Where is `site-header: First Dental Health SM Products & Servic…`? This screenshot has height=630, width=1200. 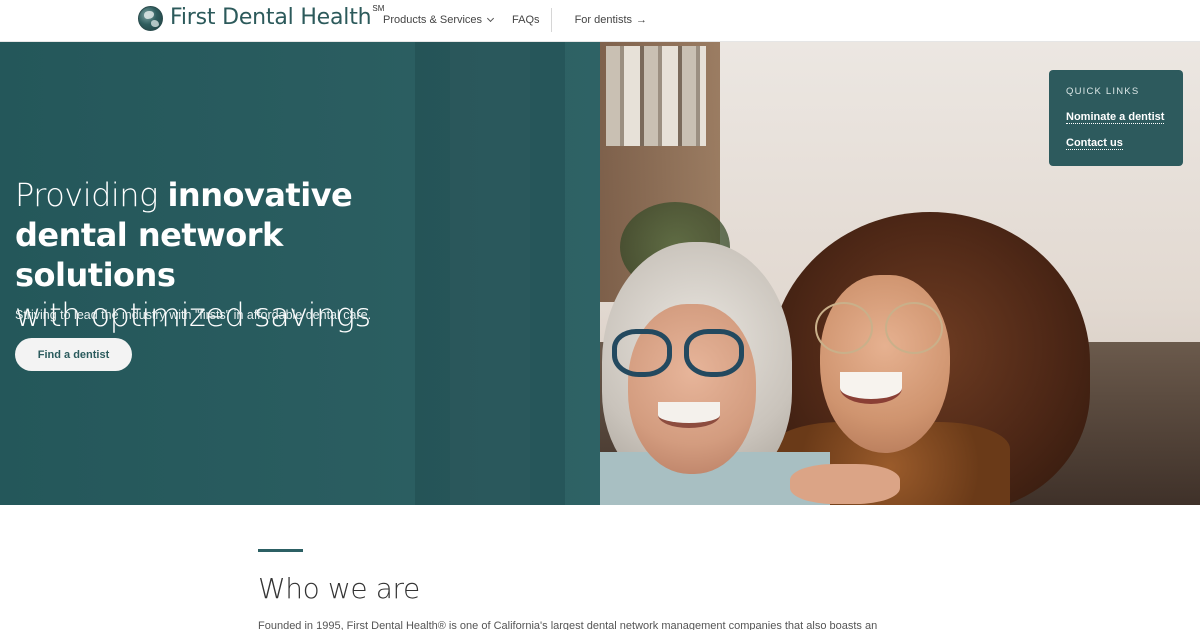
site-header: First Dental Health SM Products & Servic… is located at coordinates (600, 21).